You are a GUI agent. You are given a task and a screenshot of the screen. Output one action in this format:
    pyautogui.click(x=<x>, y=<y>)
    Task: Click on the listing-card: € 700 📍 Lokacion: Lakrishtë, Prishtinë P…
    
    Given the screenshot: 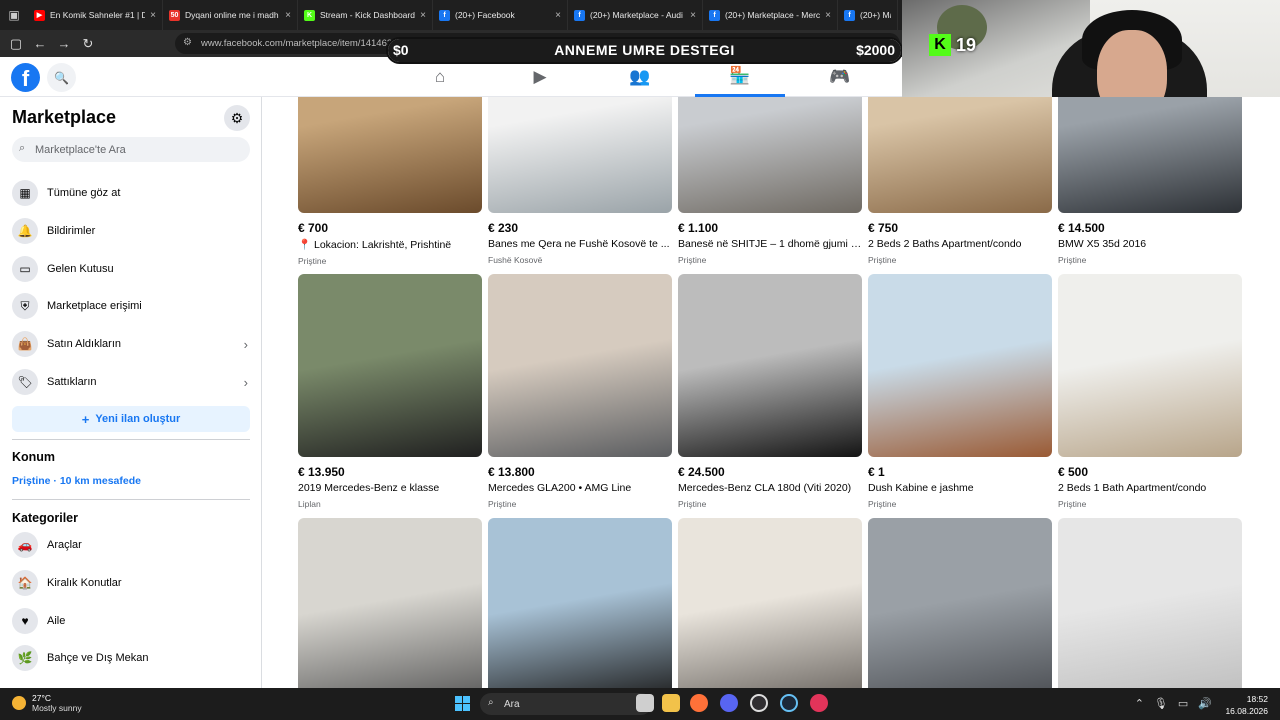 What is the action you would take?
    pyautogui.click(x=390, y=181)
    